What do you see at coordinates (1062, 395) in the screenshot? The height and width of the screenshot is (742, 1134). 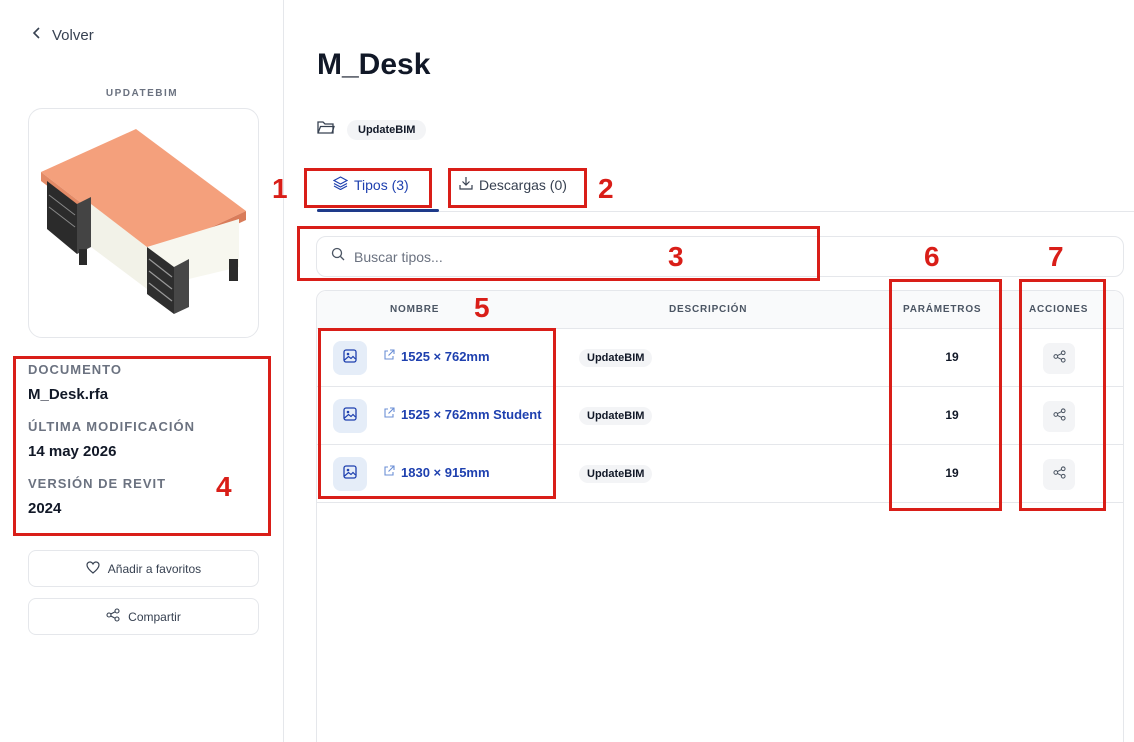 I see `annotation-box-actions` at bounding box center [1062, 395].